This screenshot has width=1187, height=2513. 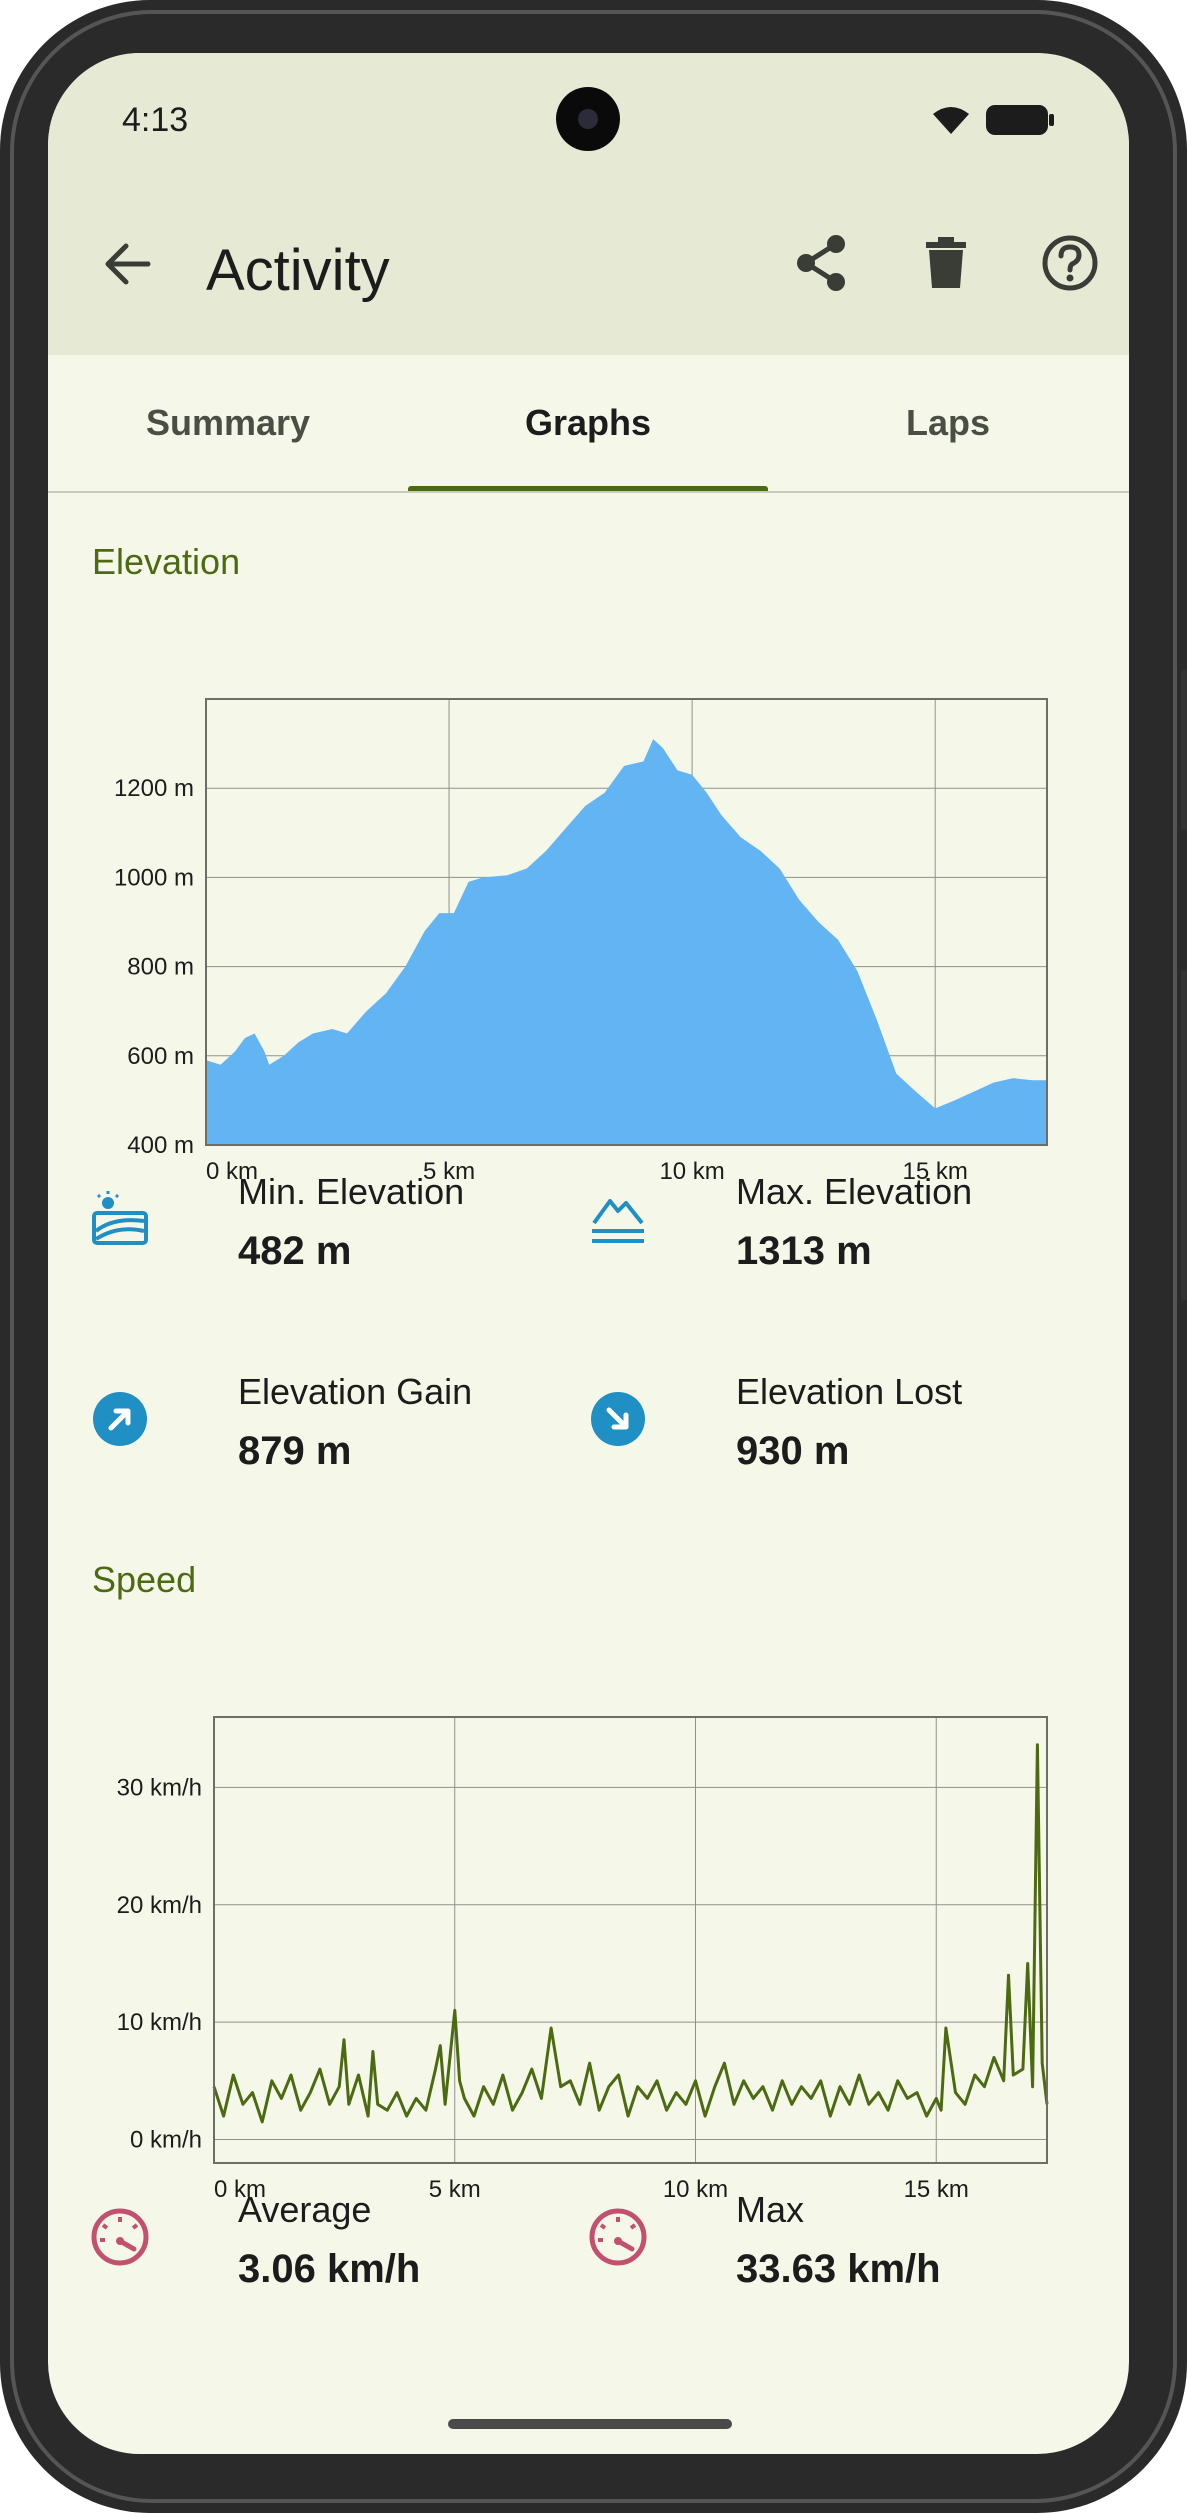 I want to click on plot-frame-top, so click(x=630, y=1940).